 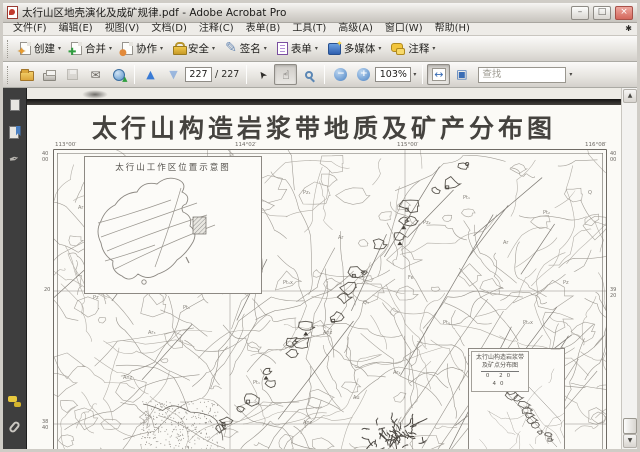 What do you see at coordinates (452, 29) in the screenshot?
I see `menu-item-10: 帮助(H)` at bounding box center [452, 29].